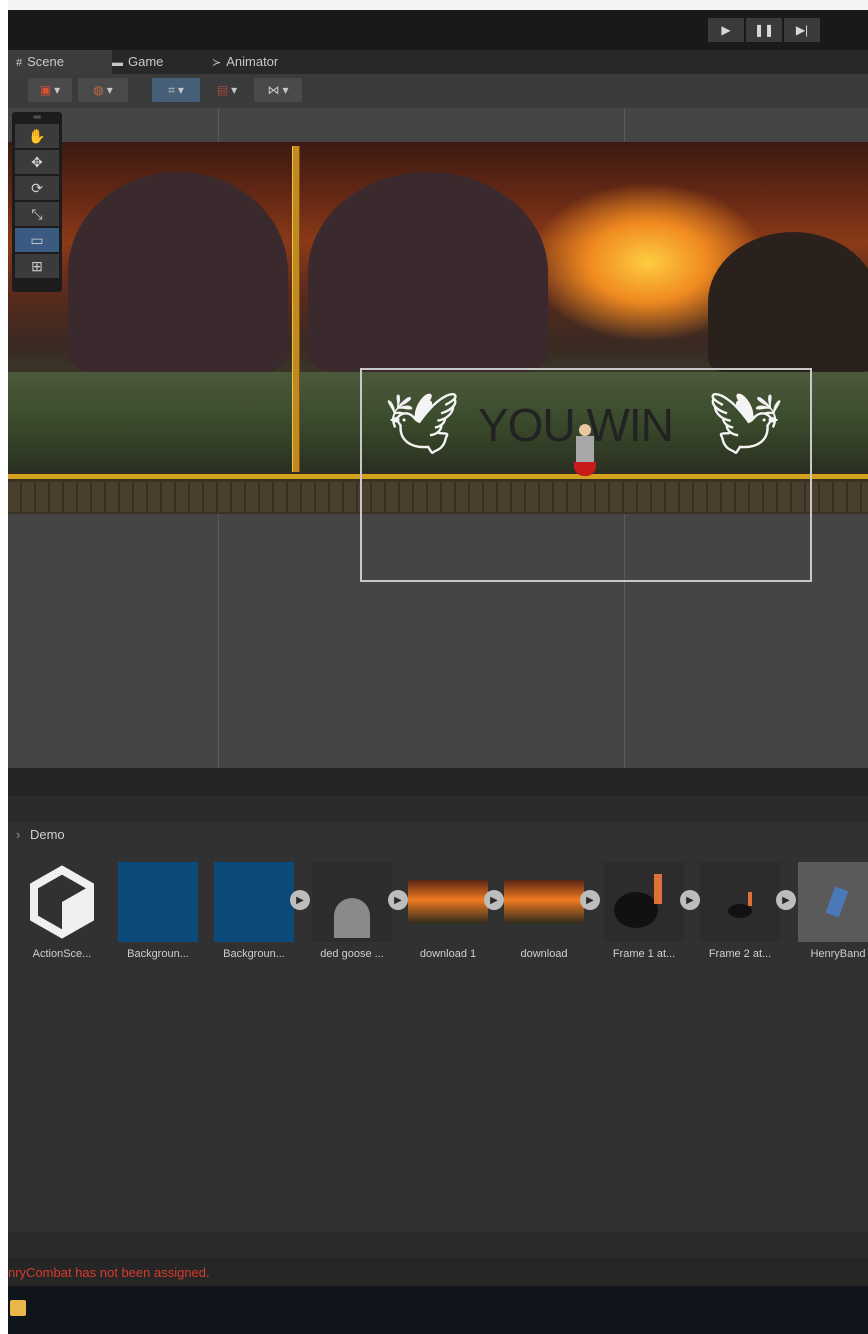 This screenshot has width=868, height=1334. I want to click on increment-icon: ⋈, so click(273, 90).